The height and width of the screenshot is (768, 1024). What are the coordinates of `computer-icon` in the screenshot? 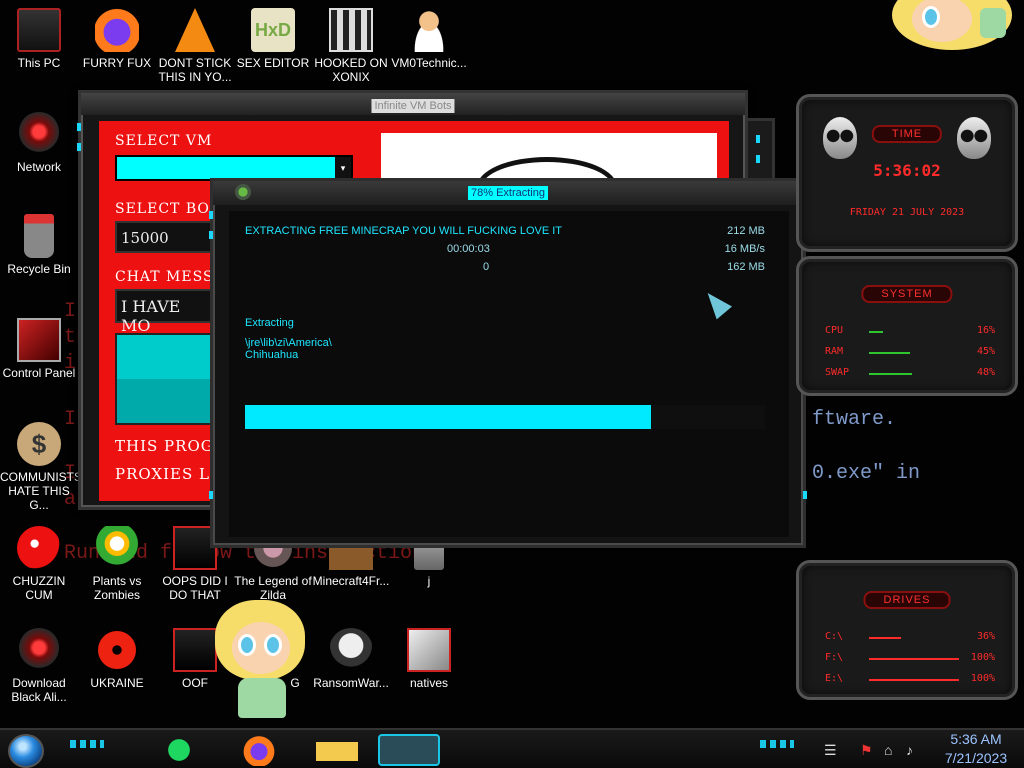 It's located at (39, 30).